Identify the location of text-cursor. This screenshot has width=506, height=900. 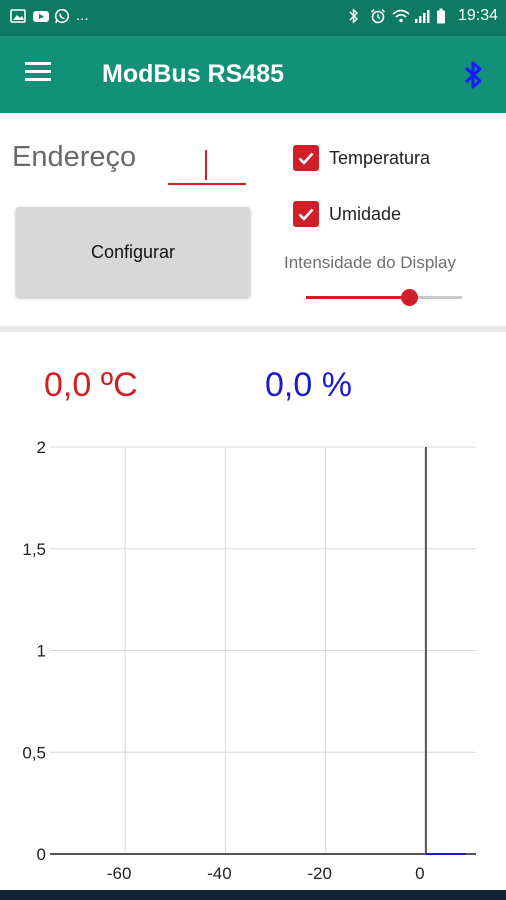
(206, 165).